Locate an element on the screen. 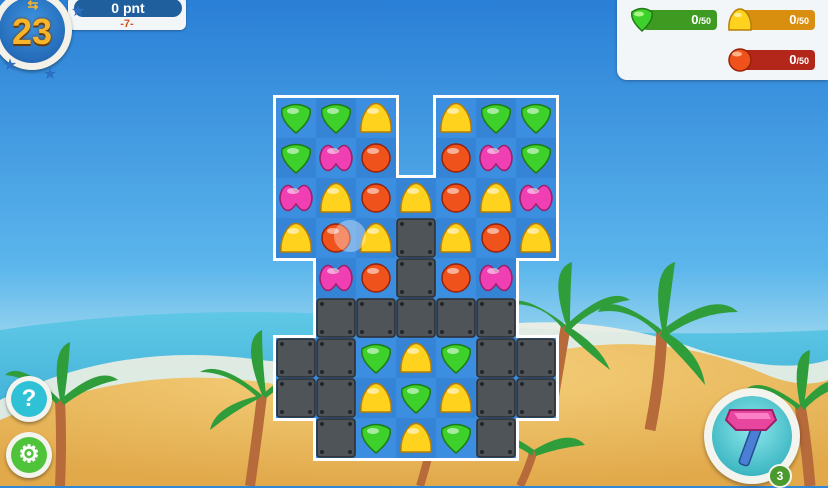 This screenshot has width=828, height=488. goal-yellow: 0/50 is located at coordinates (775, 19).